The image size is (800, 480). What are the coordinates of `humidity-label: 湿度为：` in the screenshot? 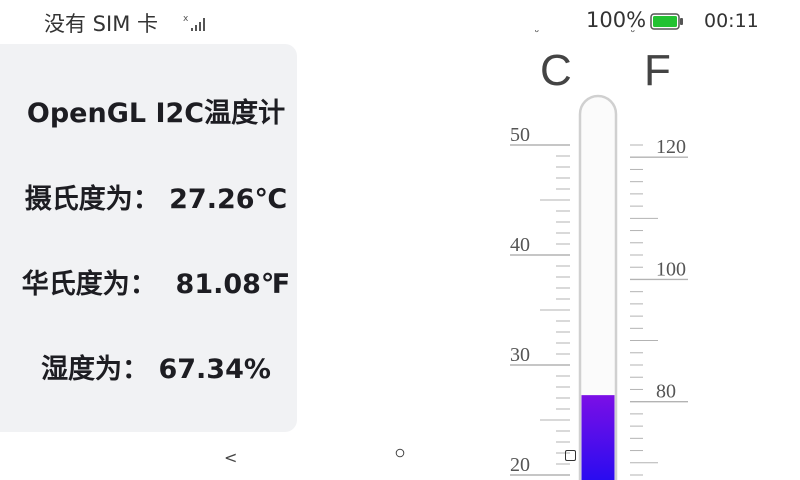 It's located at (95, 369).